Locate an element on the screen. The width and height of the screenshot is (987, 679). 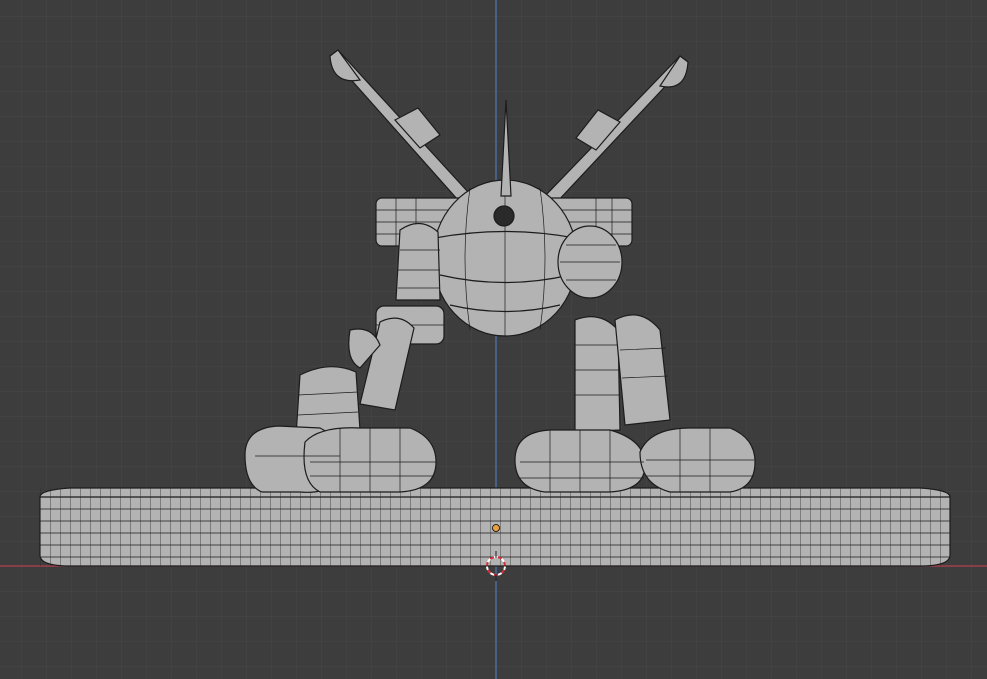
body-sphere is located at coordinates (505, 258).